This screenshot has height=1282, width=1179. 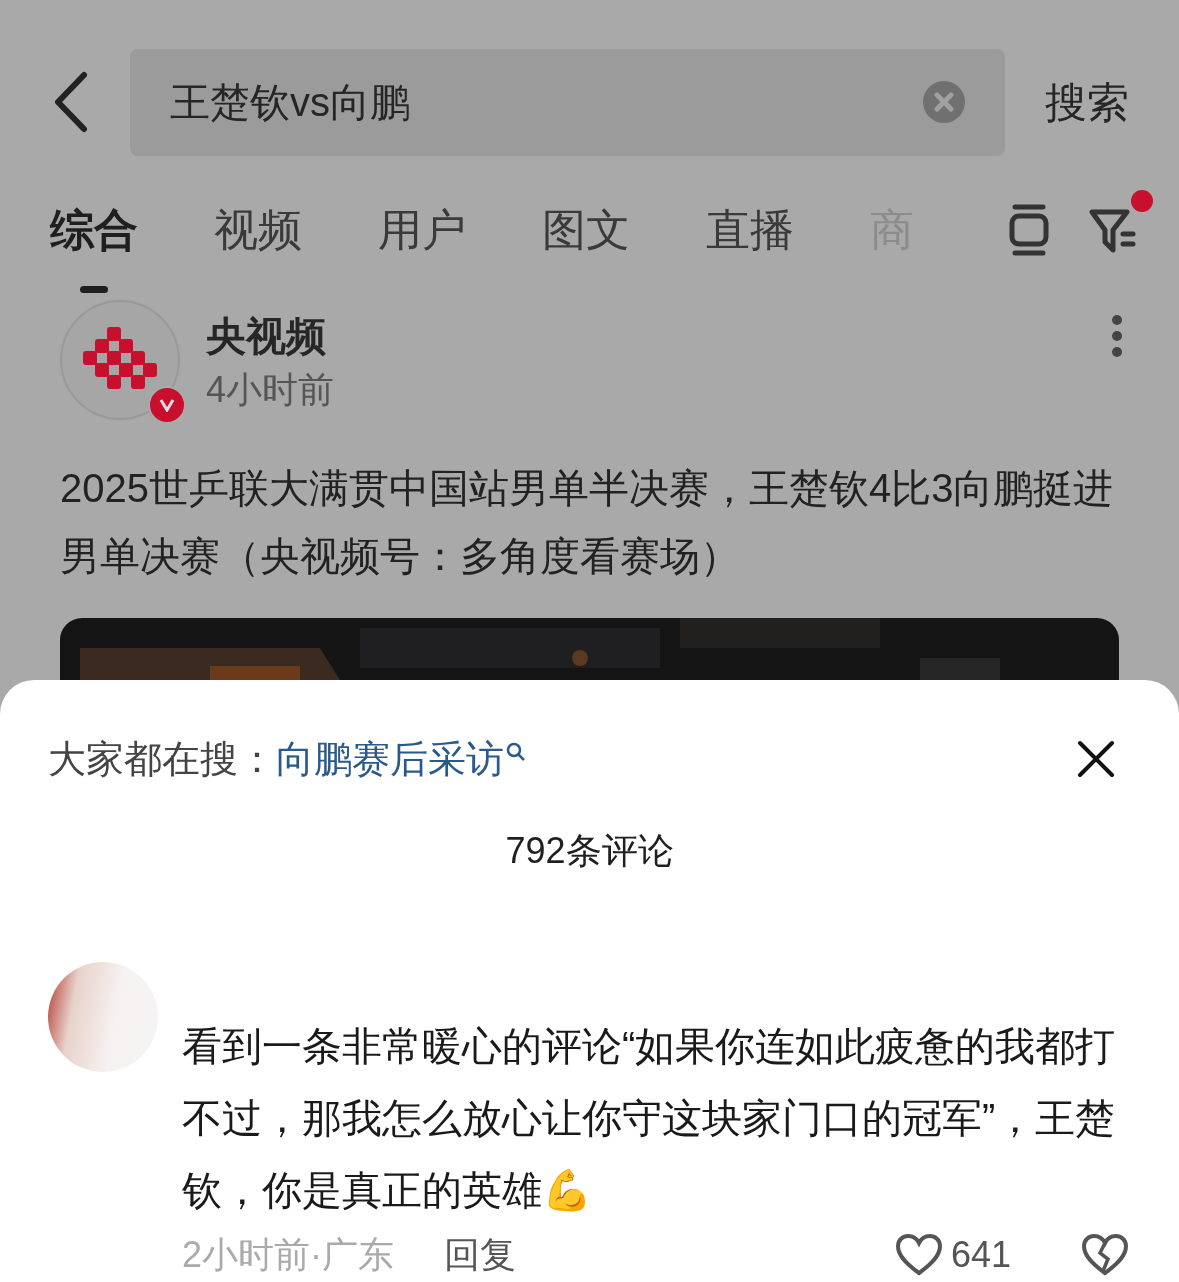 What do you see at coordinates (645, 336) in the screenshot?
I see `author-name: 央视频` at bounding box center [645, 336].